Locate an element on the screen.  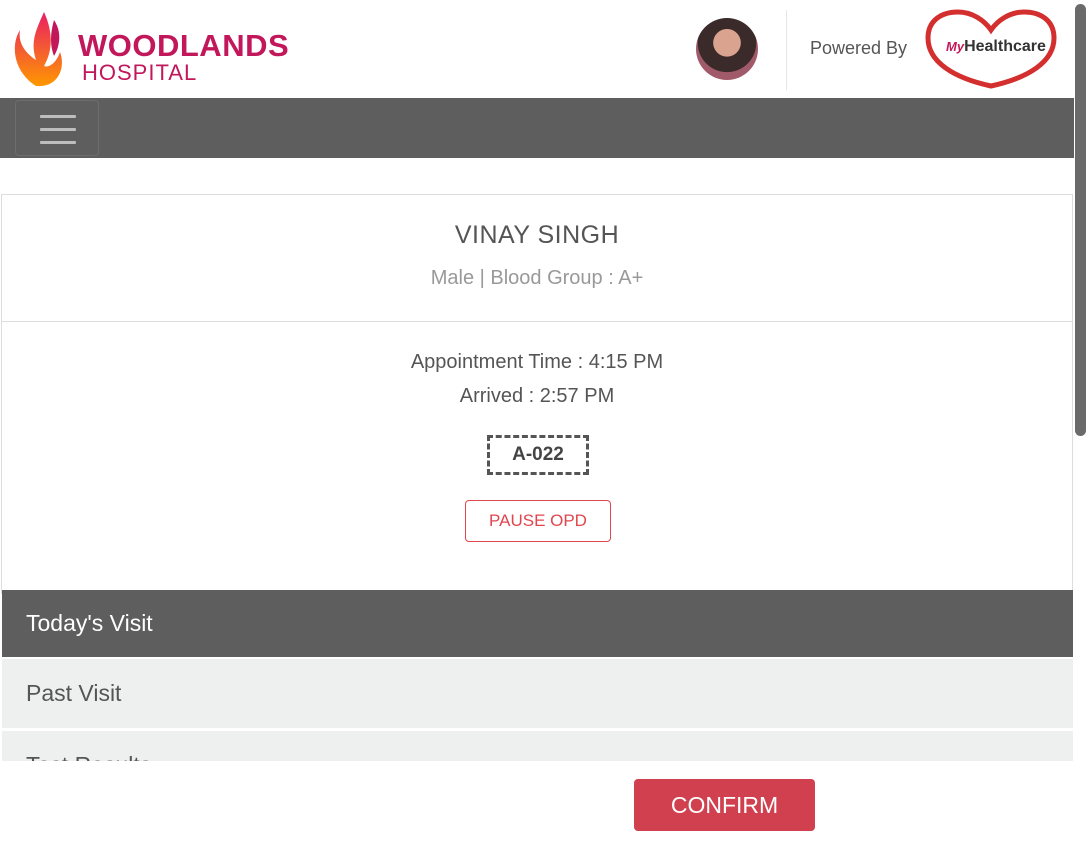
header-divider is located at coordinates (786, 50).